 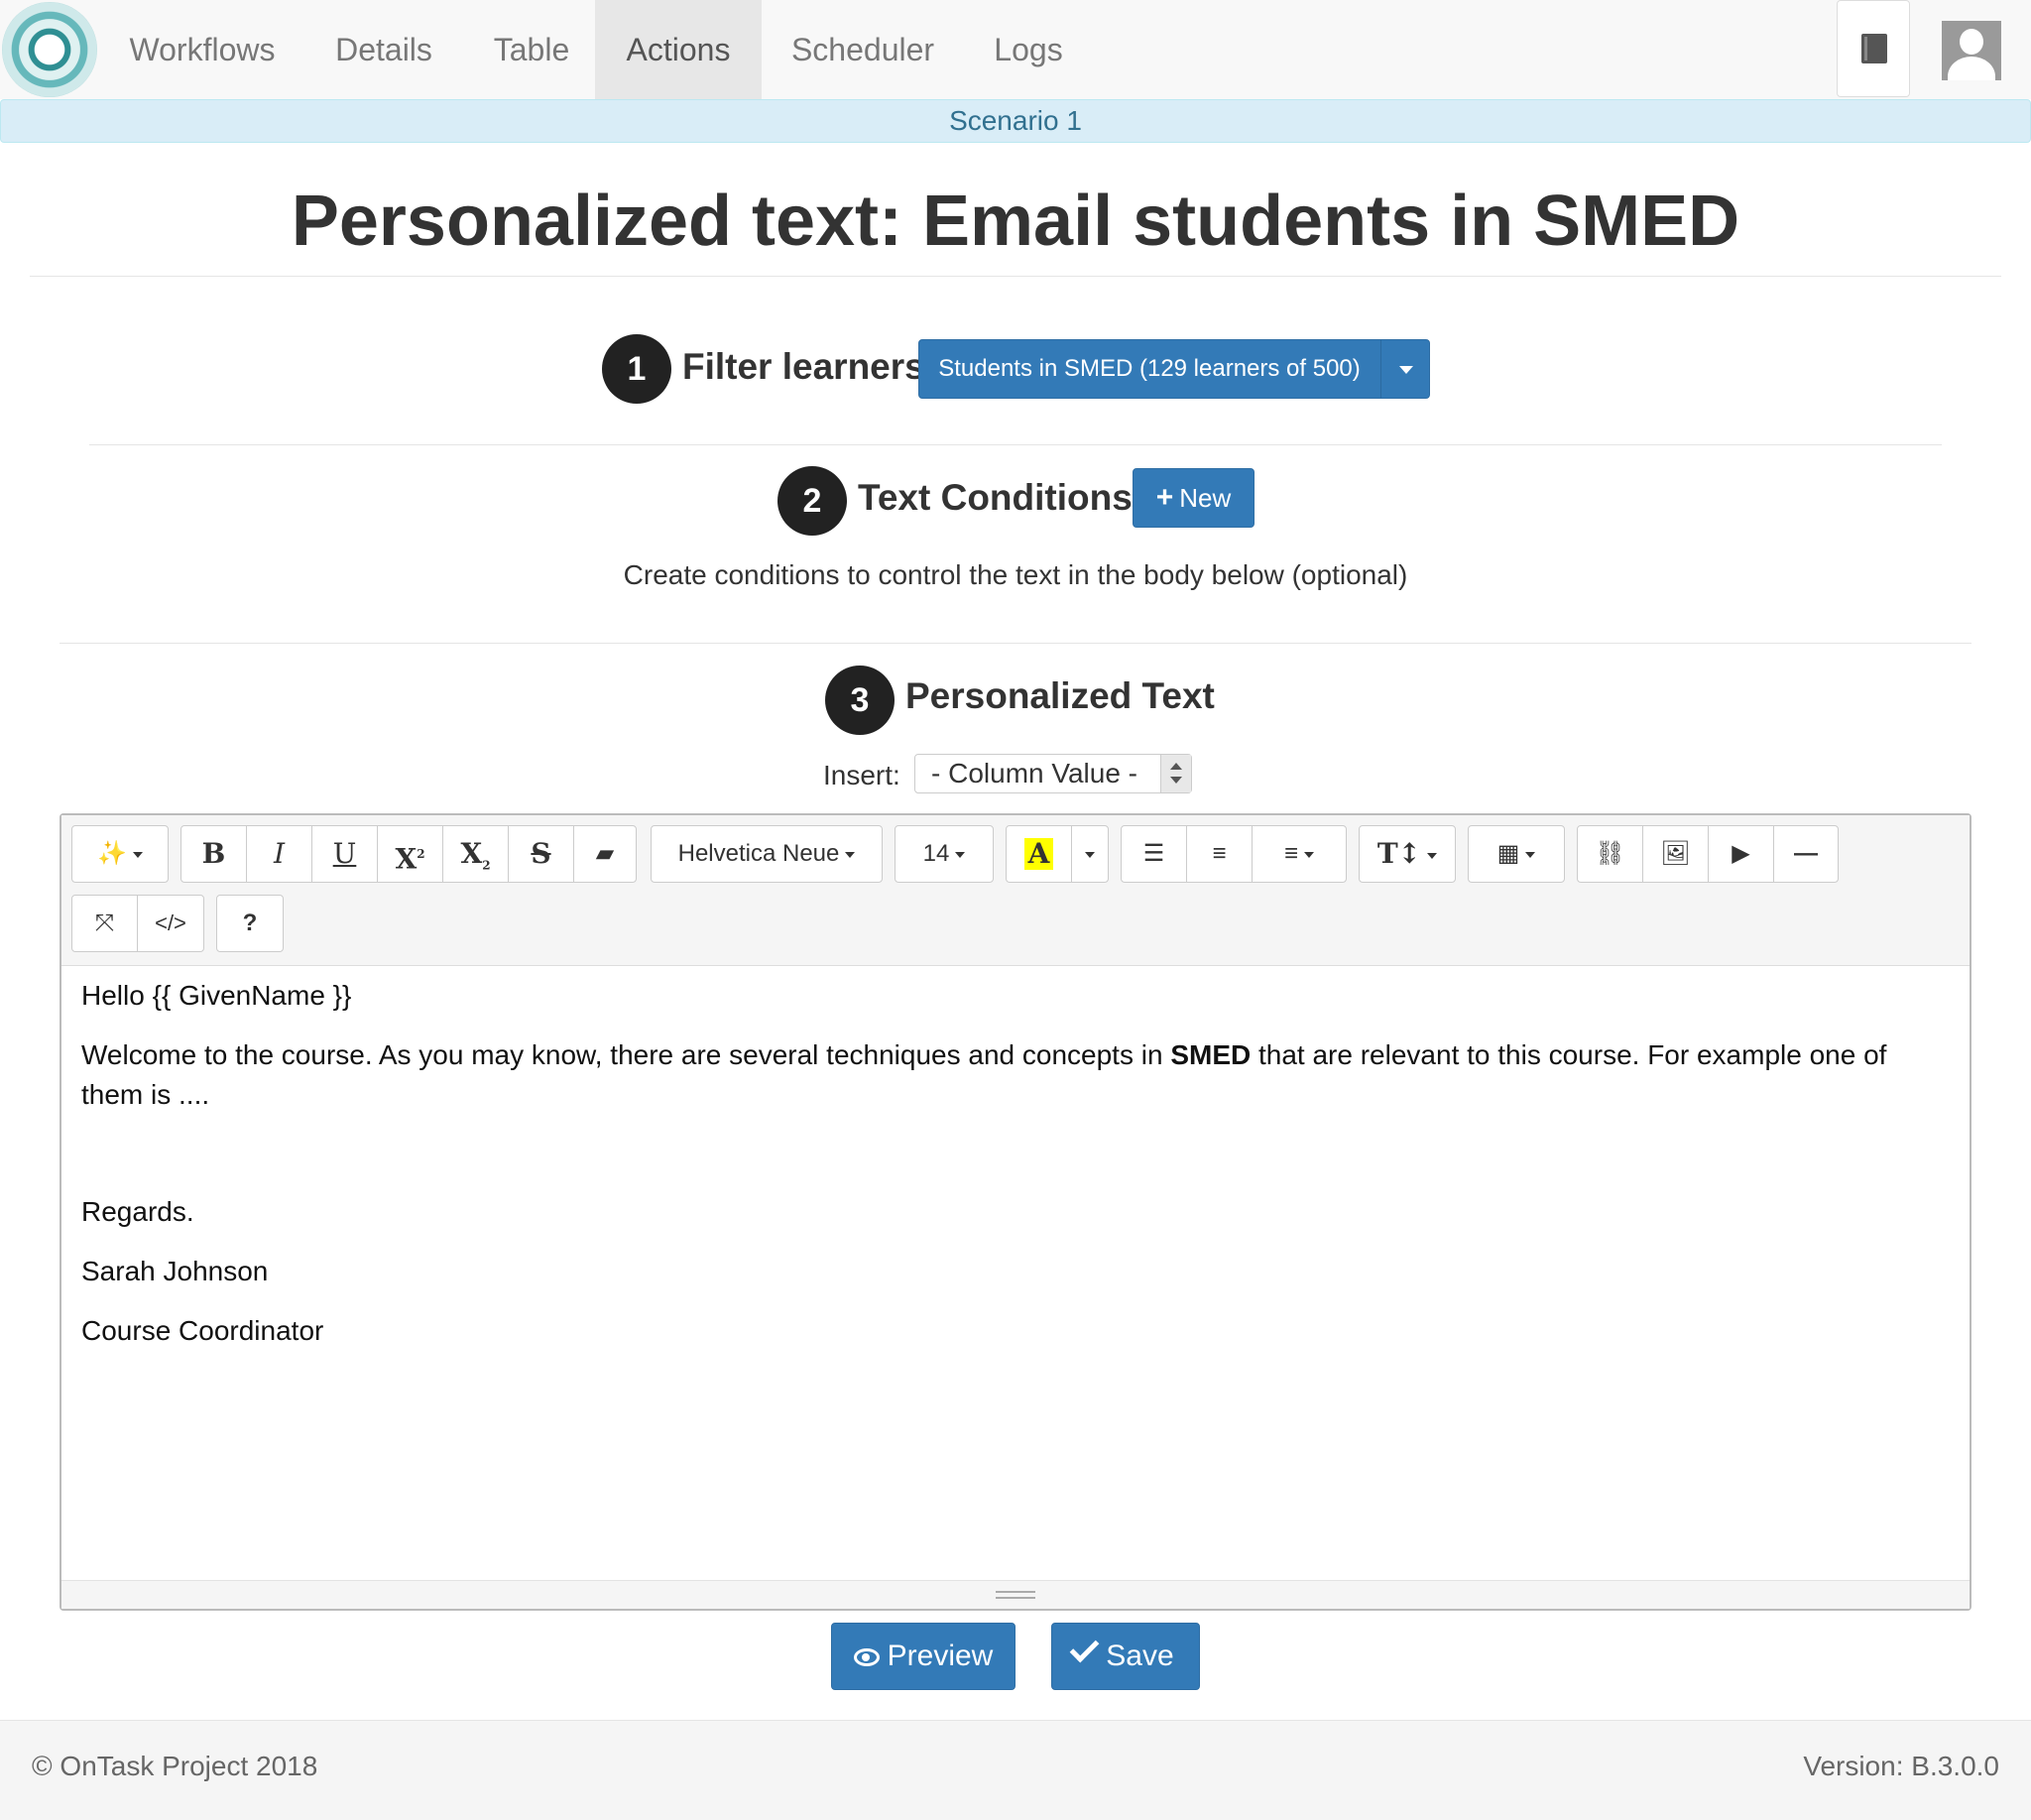 What do you see at coordinates (1029, 49) in the screenshot?
I see `nav-logs: Logs` at bounding box center [1029, 49].